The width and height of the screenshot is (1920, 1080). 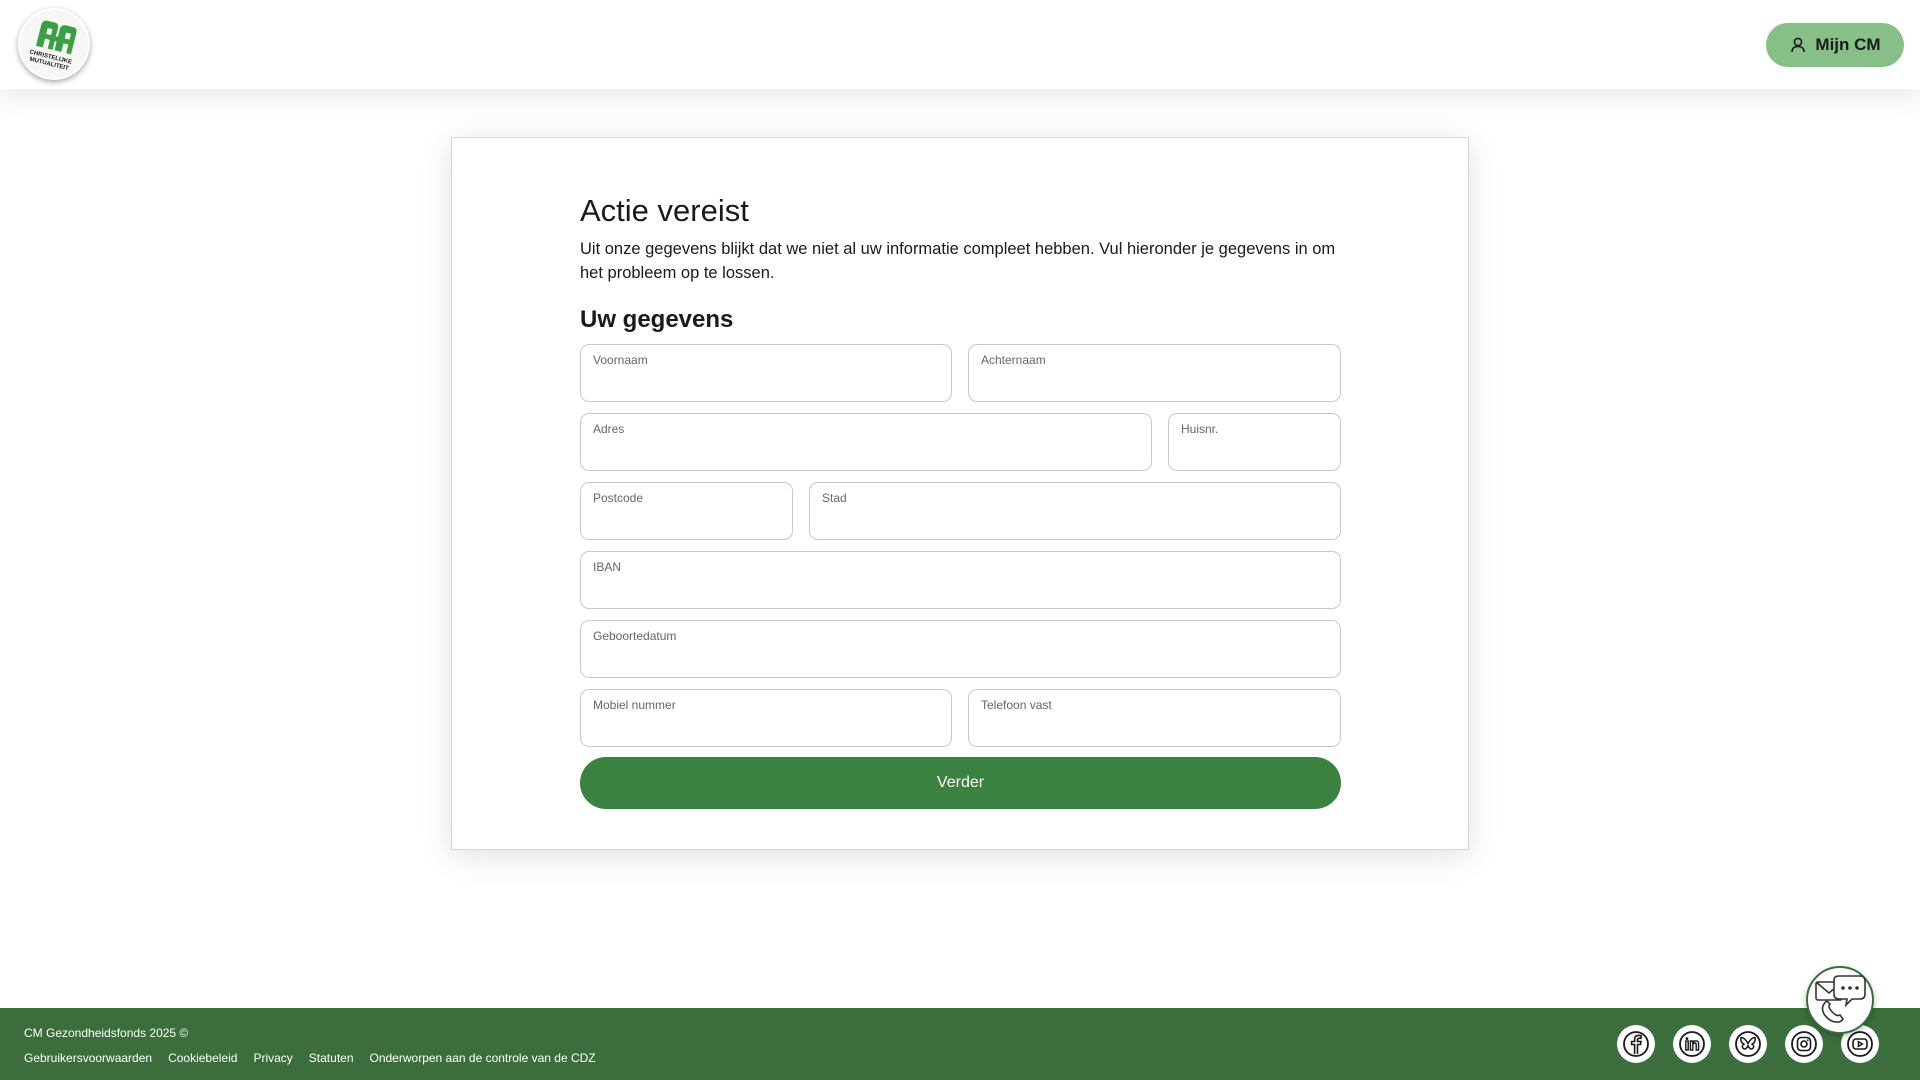 I want to click on iban-field: IBAN, so click(x=960, y=580).